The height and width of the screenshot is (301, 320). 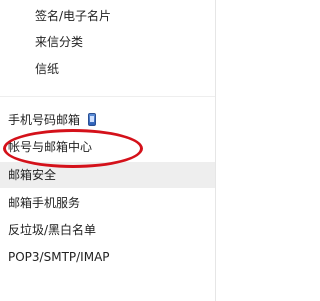 I want to click on menu-item-mailbox-security: 邮箱安全, so click(x=108, y=175).